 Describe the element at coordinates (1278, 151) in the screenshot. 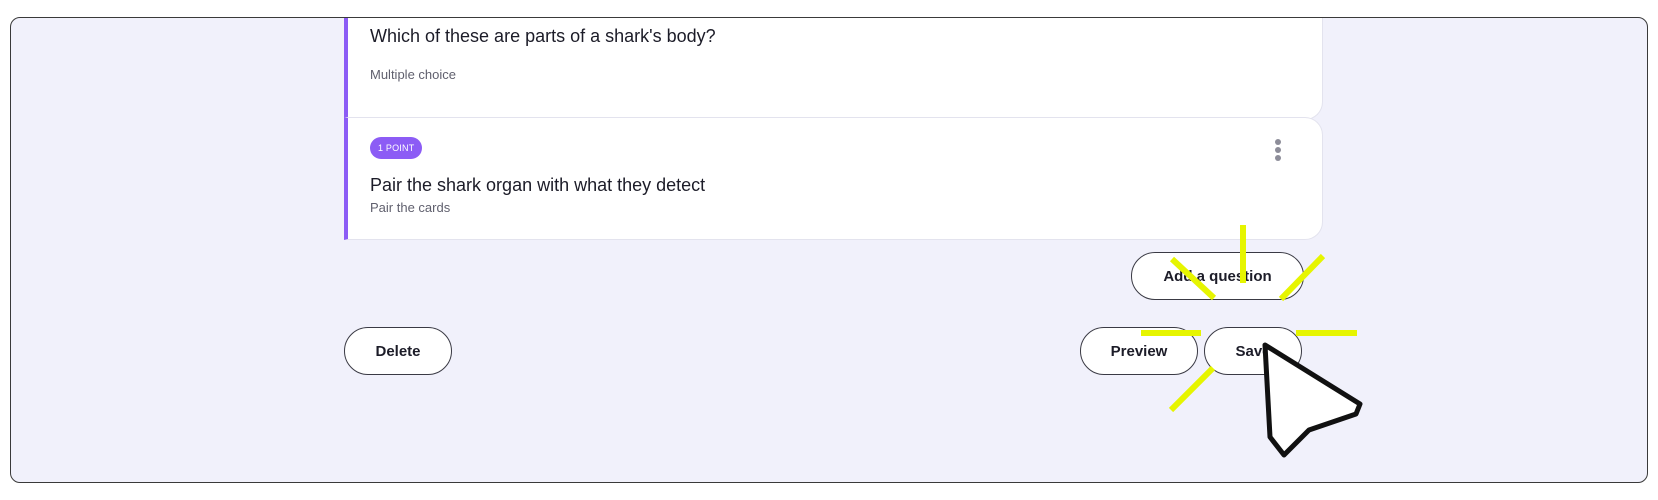

I see `kebab-menu-icon` at that location.